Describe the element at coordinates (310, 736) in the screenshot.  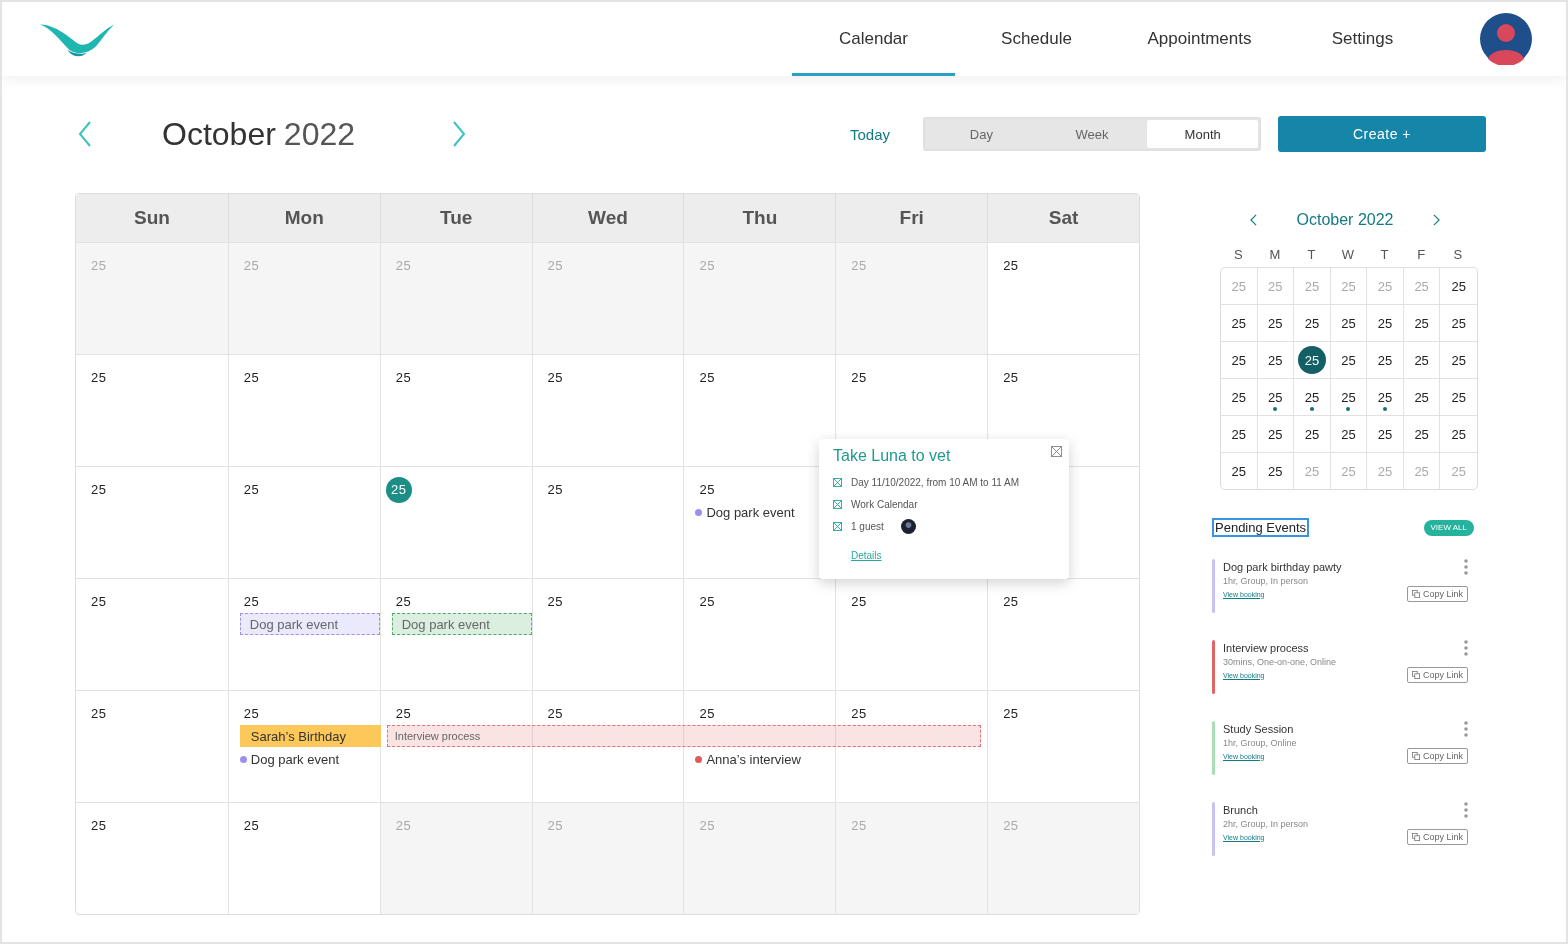
I see `calendar-event: Sarah’s Birthday` at that location.